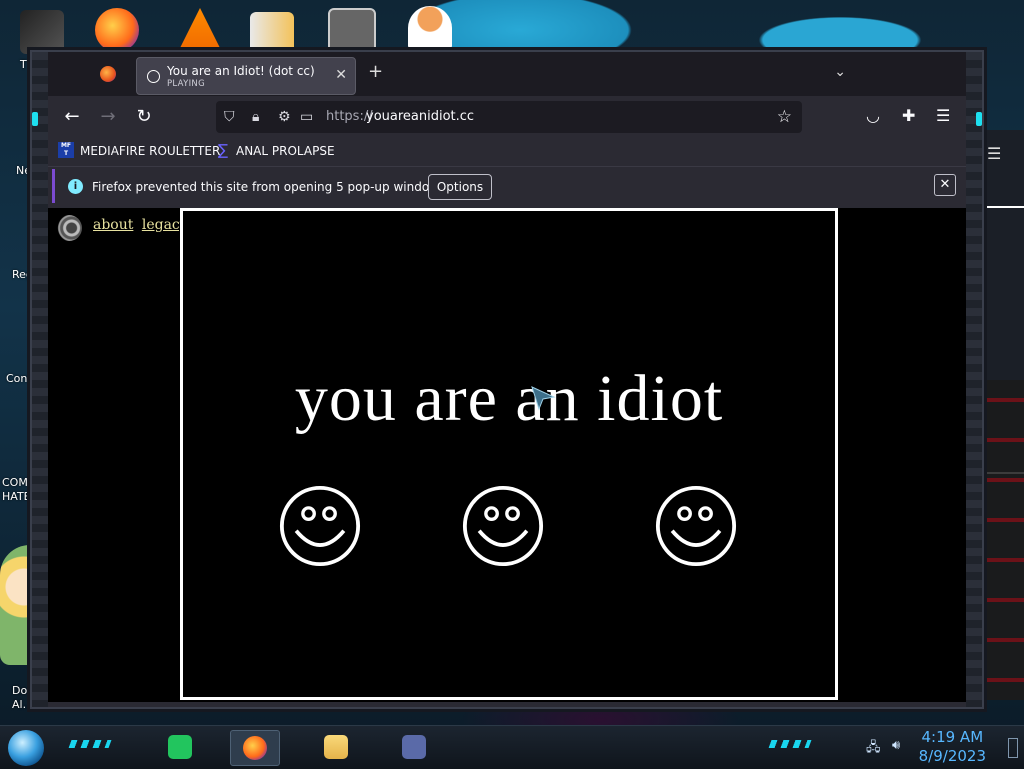 The image size is (1024, 769). What do you see at coordinates (75, 186) in the screenshot?
I see `info-icon: i` at bounding box center [75, 186].